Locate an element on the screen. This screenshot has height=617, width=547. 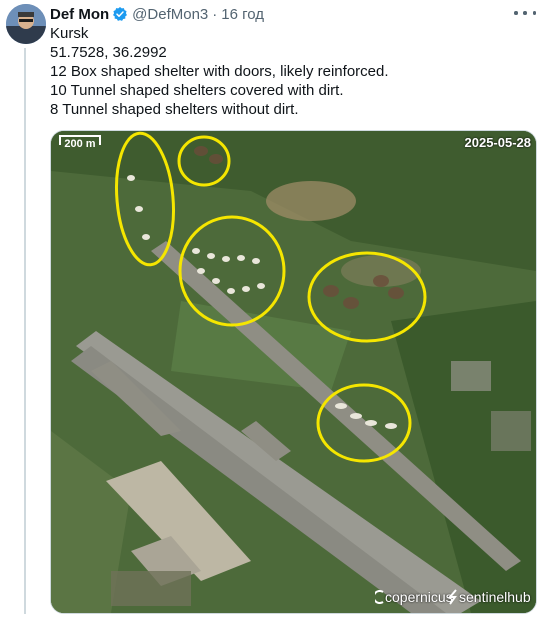
copernicus-watermark: copernicus is located at coordinates (414, 597).